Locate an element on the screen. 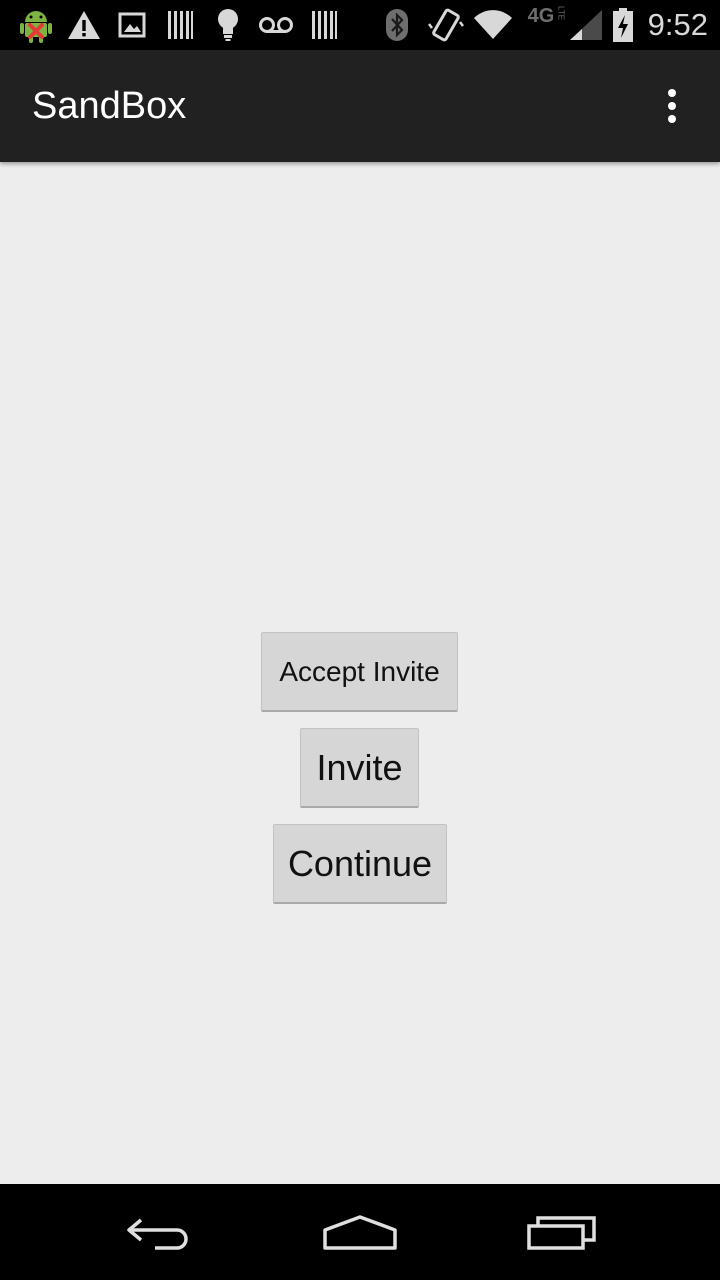 This screenshot has height=1280, width=720. back-icon is located at coordinates (157, 1234).